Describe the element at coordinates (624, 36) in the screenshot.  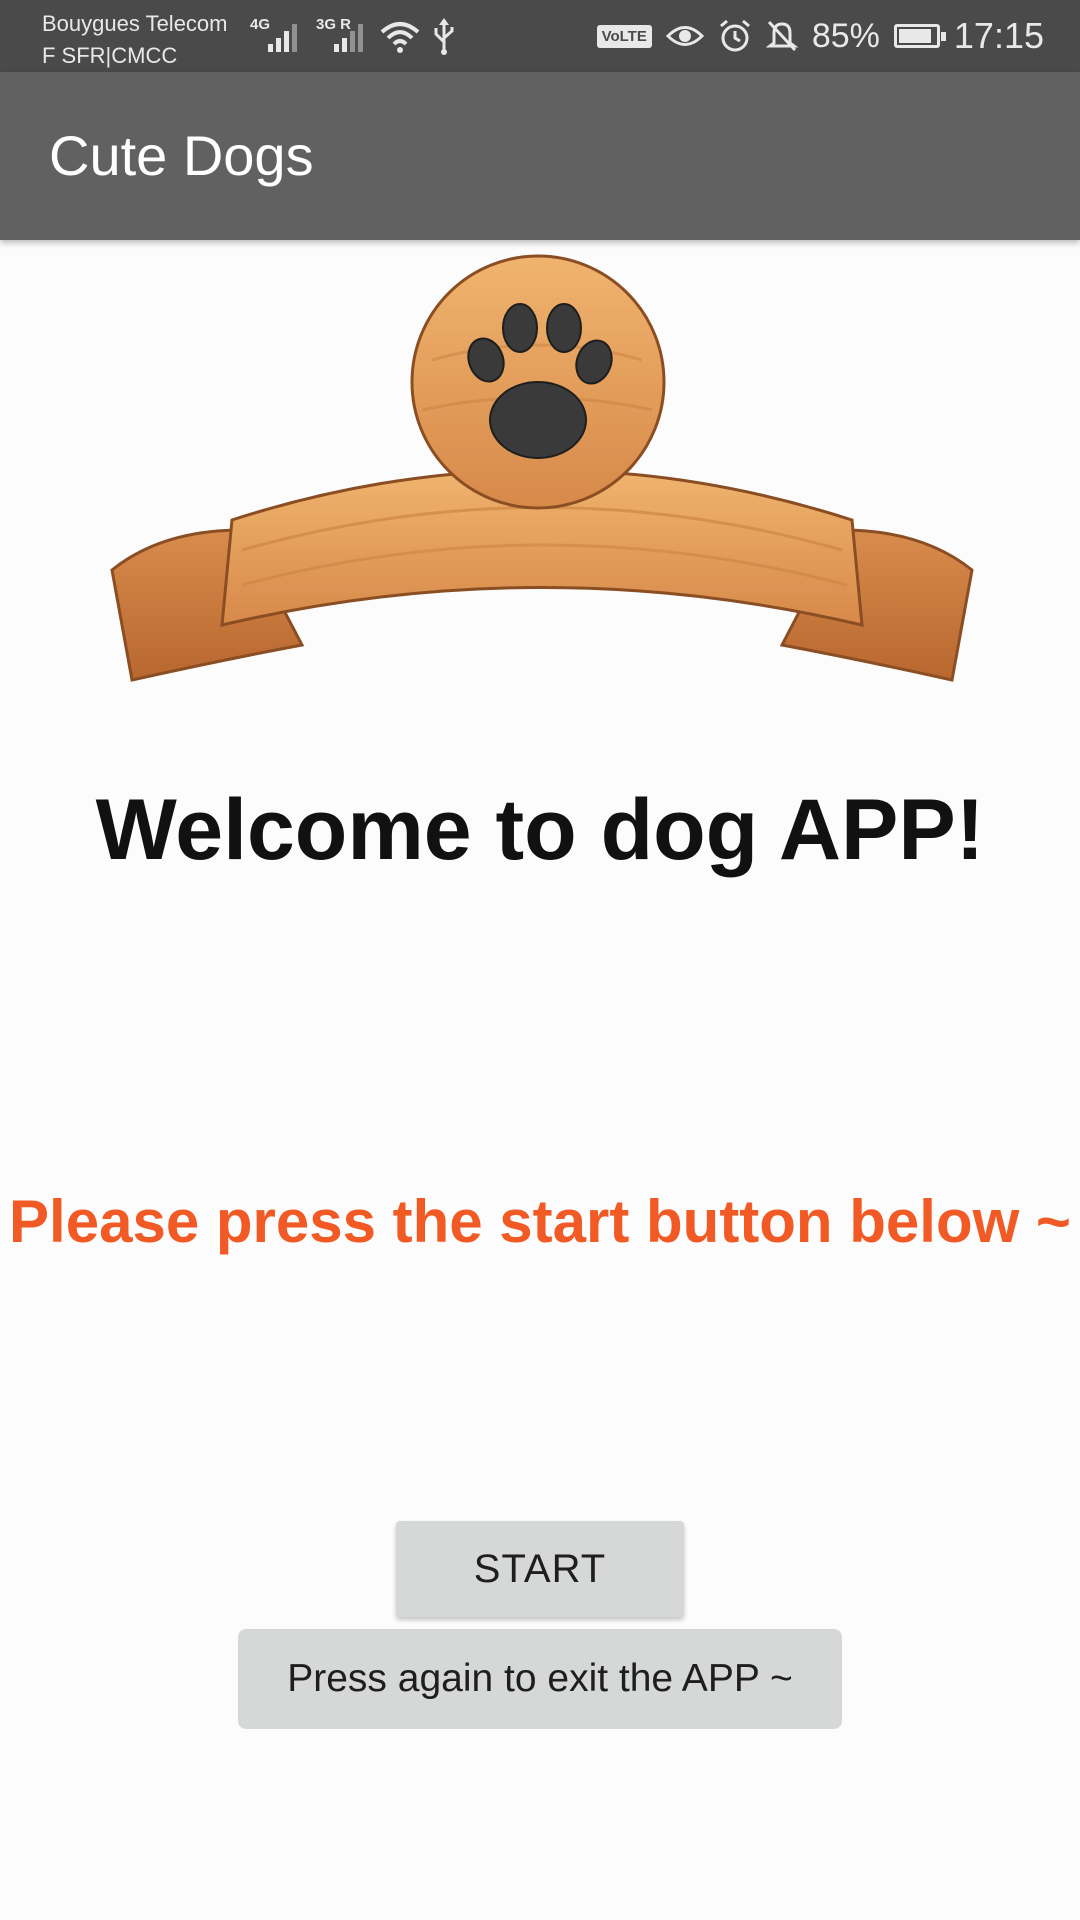
I see `volte-icon: VoLTE` at that location.